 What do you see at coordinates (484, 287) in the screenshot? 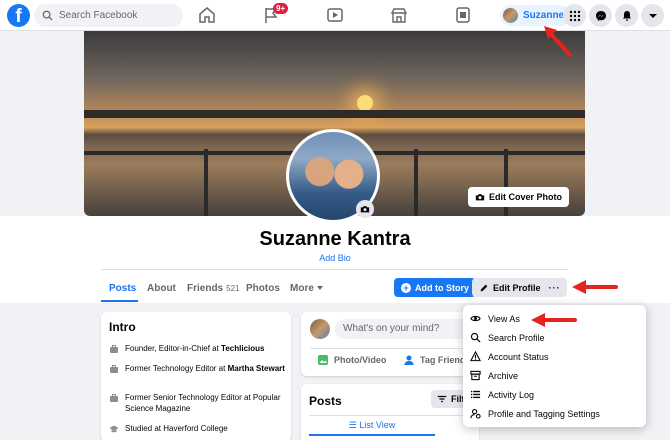
I see `pencil-icon` at bounding box center [484, 287].